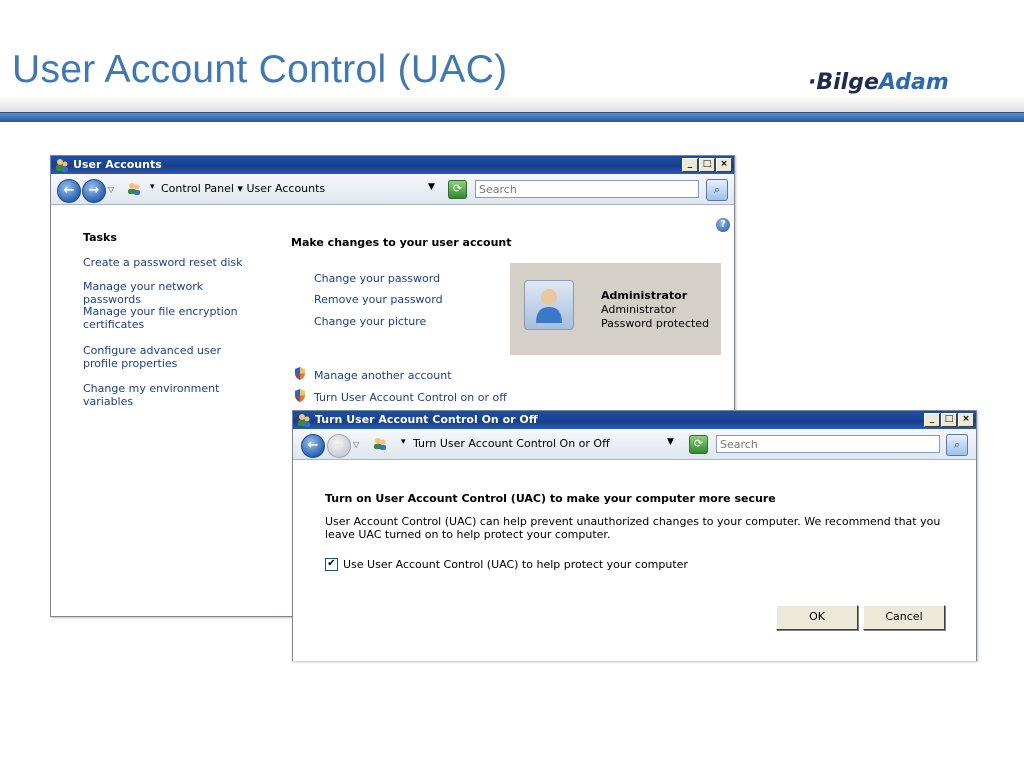 The width and height of the screenshot is (1024, 768). Describe the element at coordinates (511, 443) in the screenshot. I see `breadcrumb: Turn User Account Control On or Off` at that location.